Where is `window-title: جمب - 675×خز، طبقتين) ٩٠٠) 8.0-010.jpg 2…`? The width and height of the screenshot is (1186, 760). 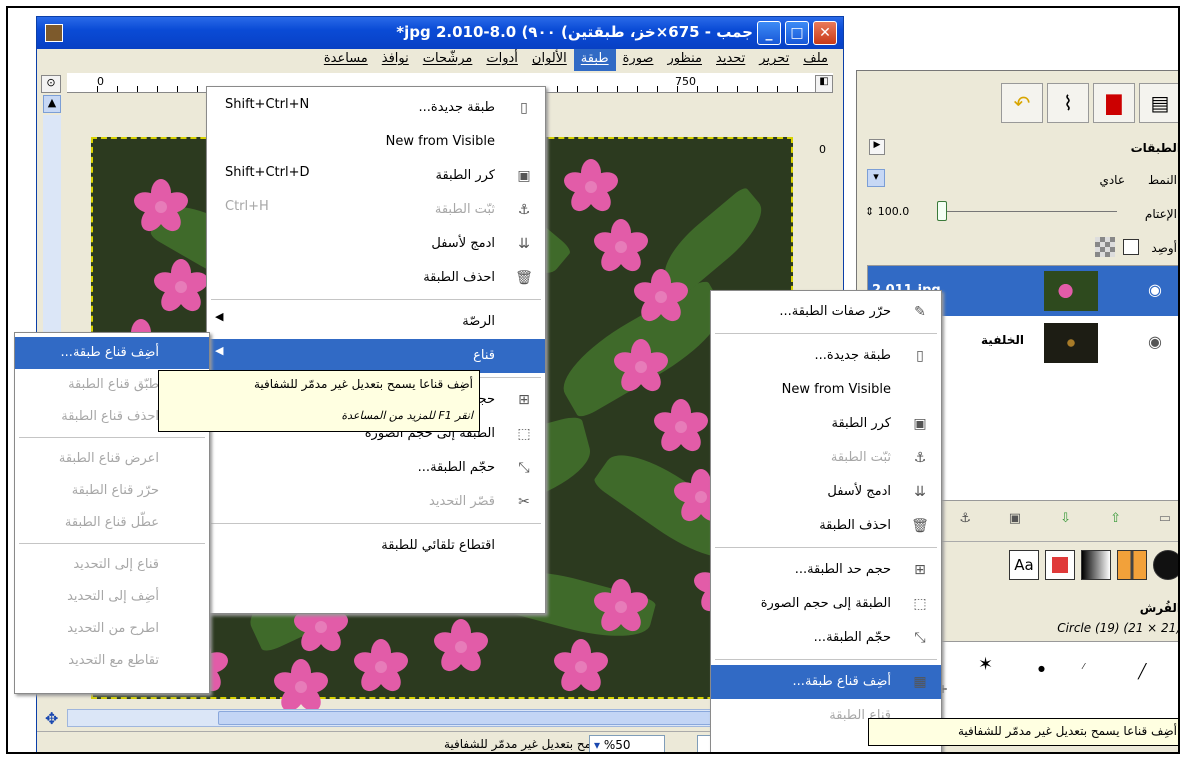
window-title: جمب - 675×خز، طبقتين) ٩٠٠) 8.0-010.jpg 2… is located at coordinates (574, 32).